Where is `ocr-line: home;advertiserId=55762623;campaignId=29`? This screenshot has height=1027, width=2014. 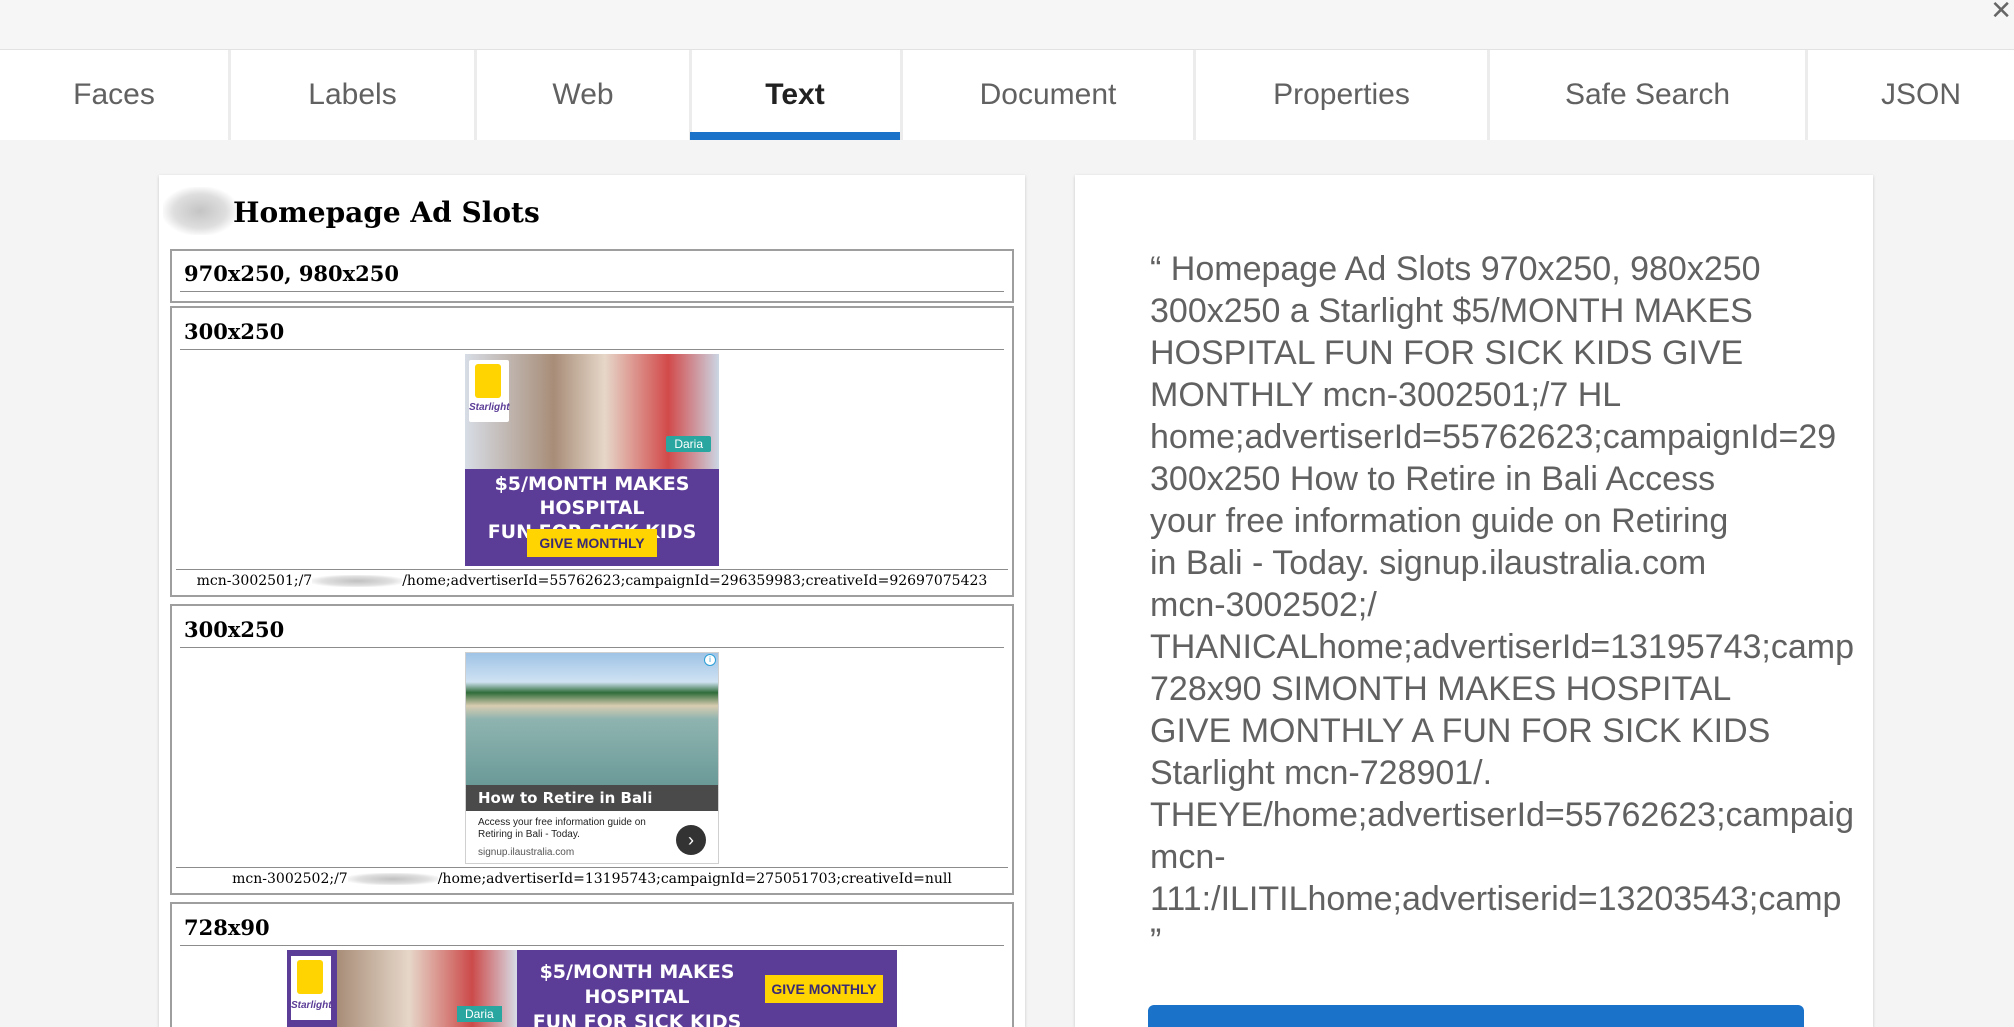 ocr-line: home;advertiserId=55762623;campaignId=29 is located at coordinates (1493, 437).